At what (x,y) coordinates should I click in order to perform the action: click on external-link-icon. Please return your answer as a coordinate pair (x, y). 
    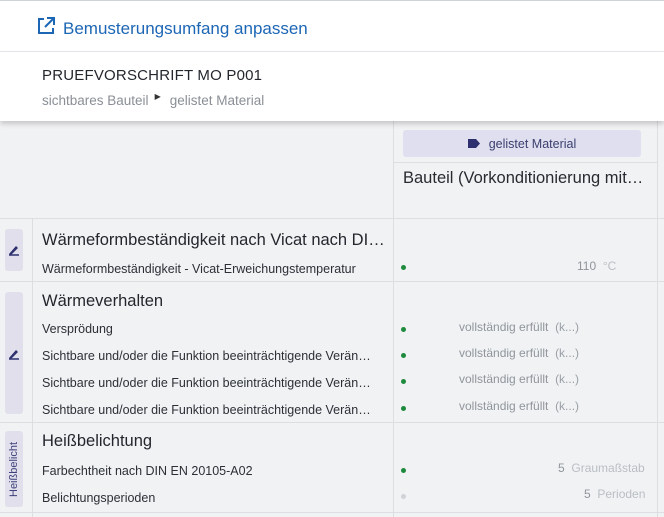
    Looking at the image, I should click on (46, 28).